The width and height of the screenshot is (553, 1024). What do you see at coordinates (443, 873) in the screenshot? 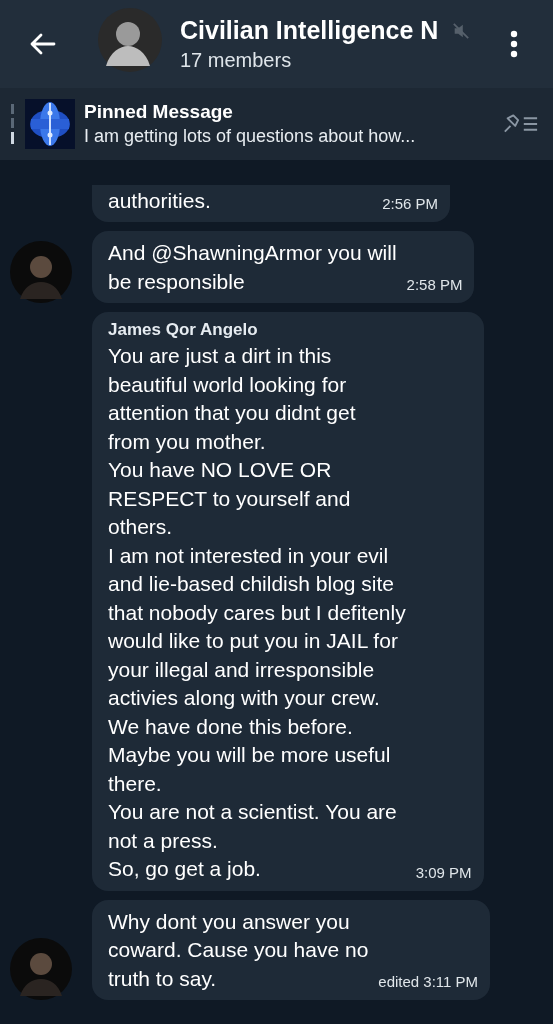
I see `message-time: 3:09 PM` at bounding box center [443, 873].